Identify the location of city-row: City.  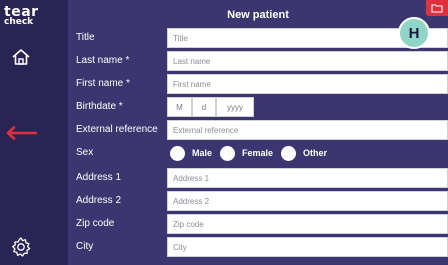
(258, 247).